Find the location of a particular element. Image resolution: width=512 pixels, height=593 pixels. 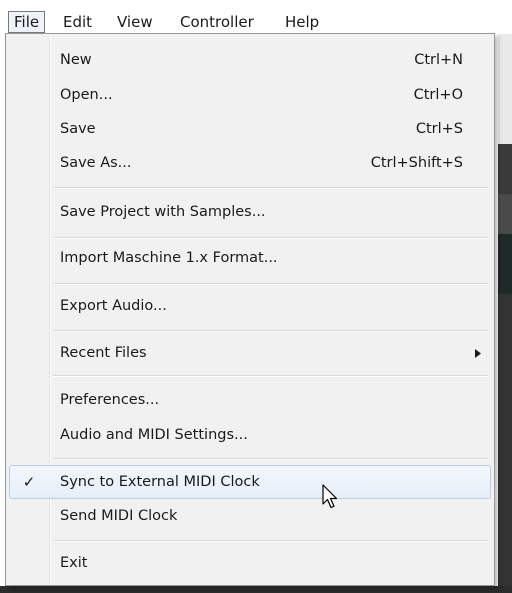

menu-item-save-as: Save As... Ctrl+Shift+S is located at coordinates (250, 163).